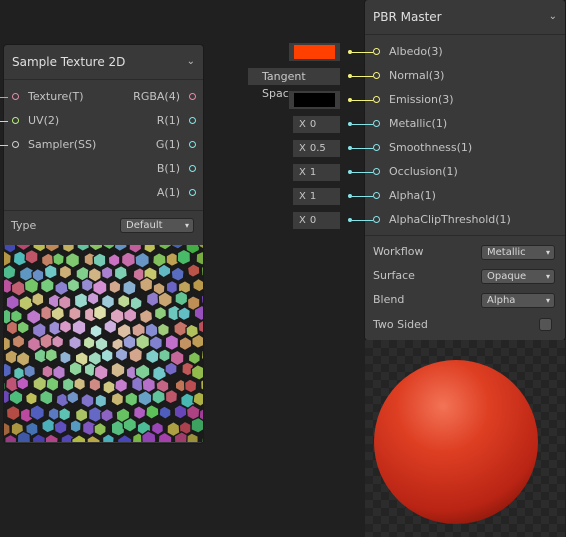  I want to click on two-sided-row: Two Sided, so click(400, 325).